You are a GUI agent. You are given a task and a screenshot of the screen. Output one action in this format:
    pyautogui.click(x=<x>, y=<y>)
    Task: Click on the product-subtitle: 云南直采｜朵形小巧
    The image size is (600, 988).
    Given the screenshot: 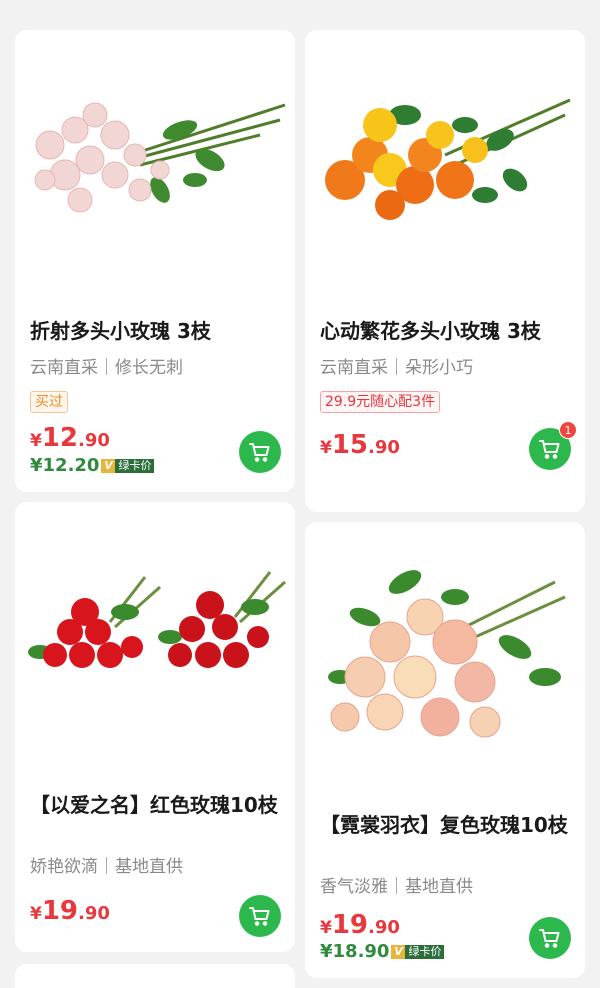 What is the action you would take?
    pyautogui.click(x=396, y=368)
    